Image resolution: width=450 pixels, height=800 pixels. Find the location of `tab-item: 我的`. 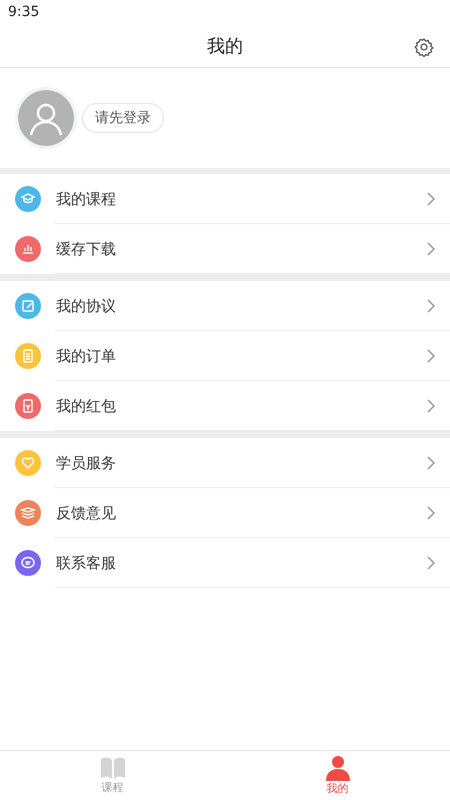

tab-item: 我的 is located at coordinates (337, 775).